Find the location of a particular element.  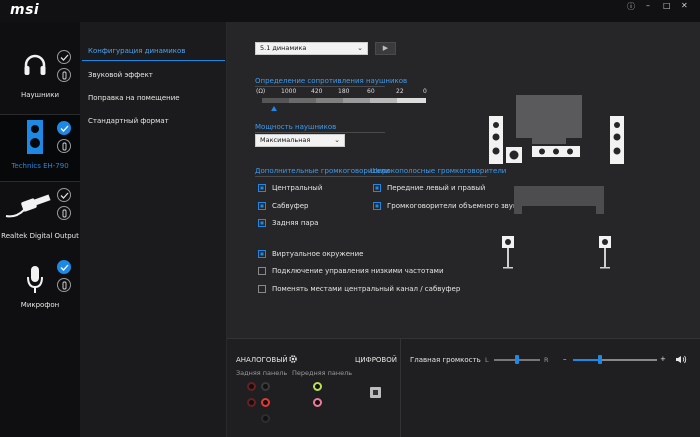

headphone-power-select: Максимальная ⌄ is located at coordinates (300, 140).